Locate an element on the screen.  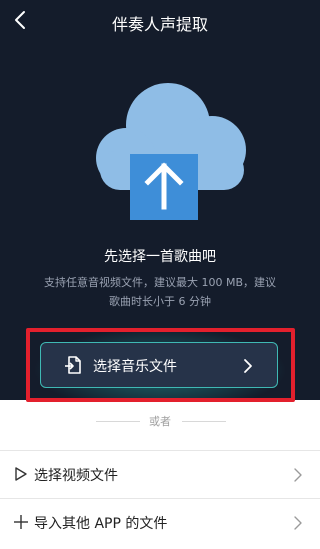
page-title: 伴奏人声提取 is located at coordinates (159, 24).